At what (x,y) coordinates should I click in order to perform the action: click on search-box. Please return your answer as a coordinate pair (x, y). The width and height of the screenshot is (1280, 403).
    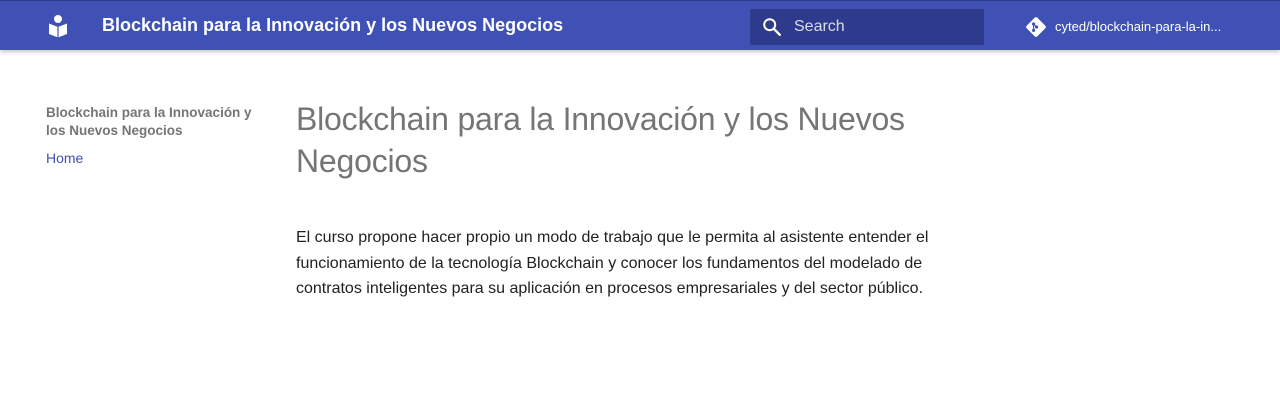
    Looking at the image, I should click on (867, 27).